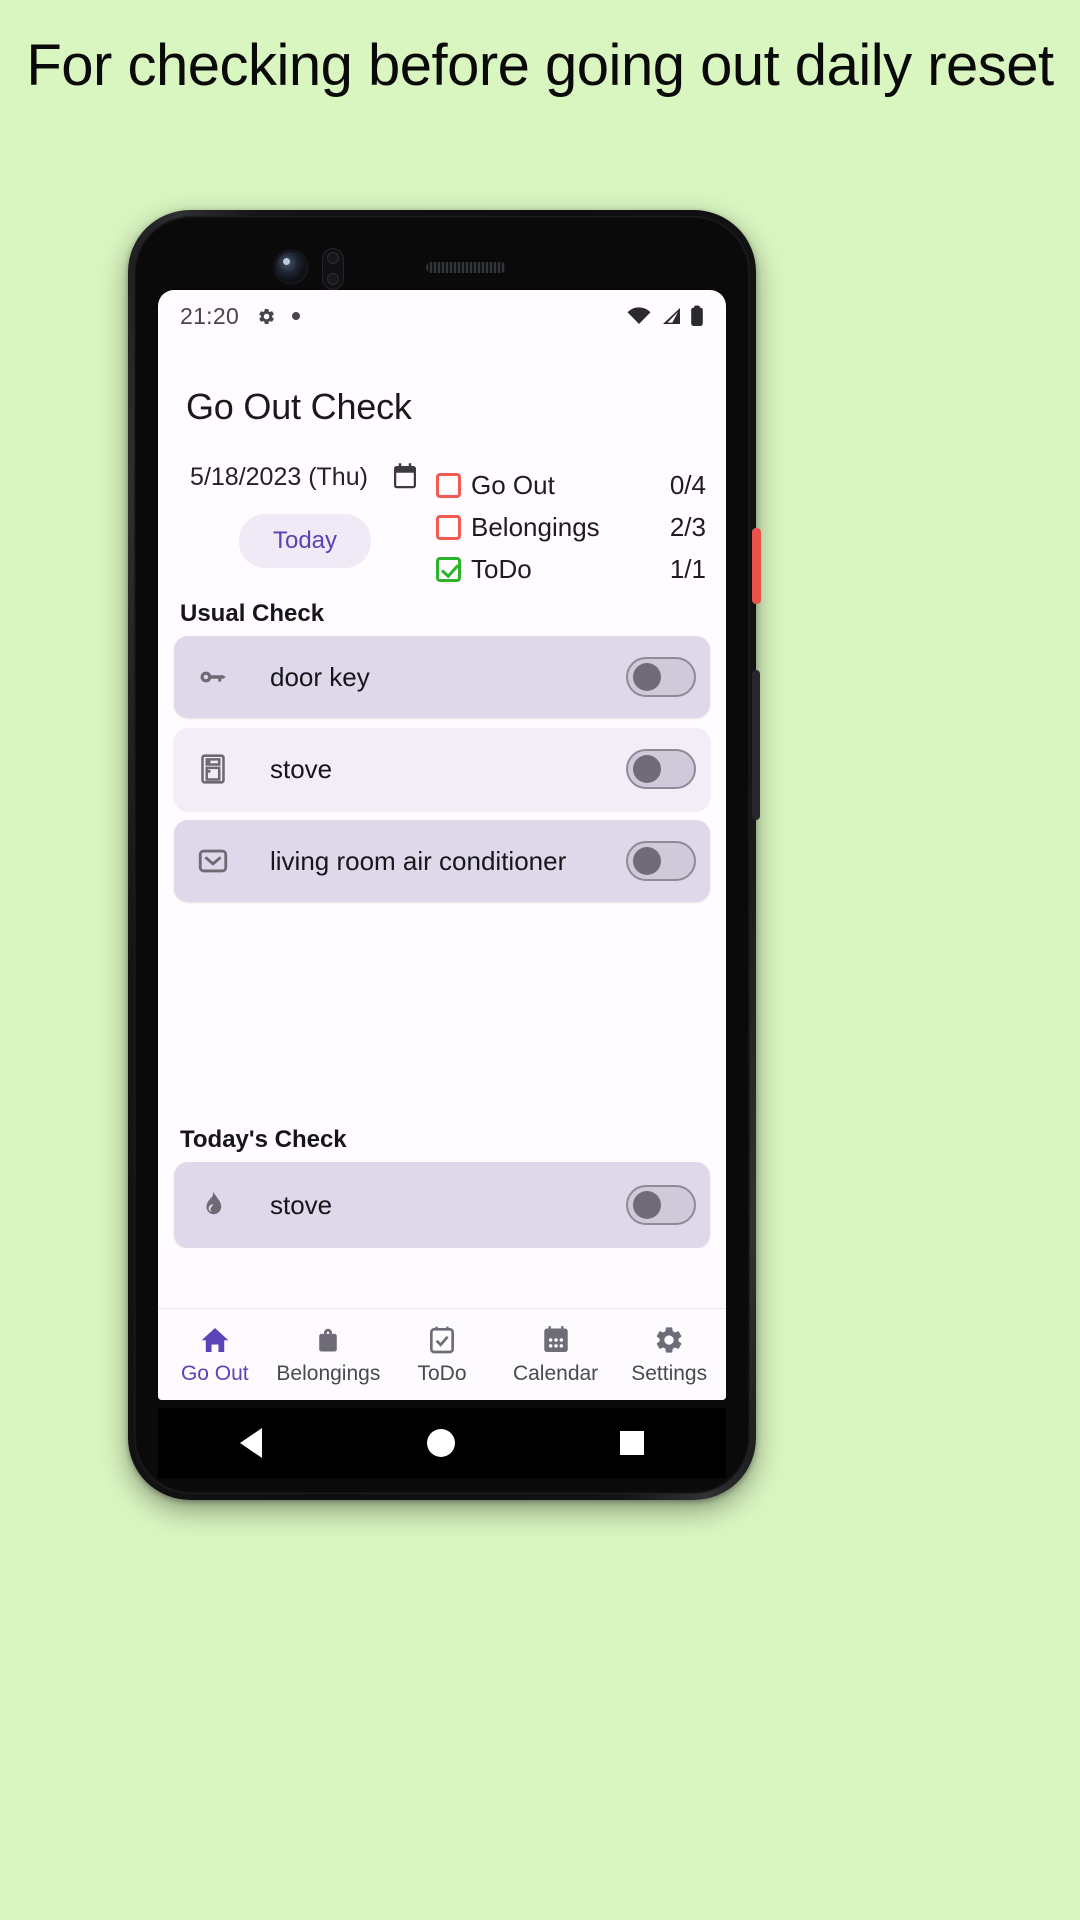 The width and height of the screenshot is (1080, 1920). Describe the element at coordinates (442, 1278) in the screenshot. I see `bottom-spacer` at that location.